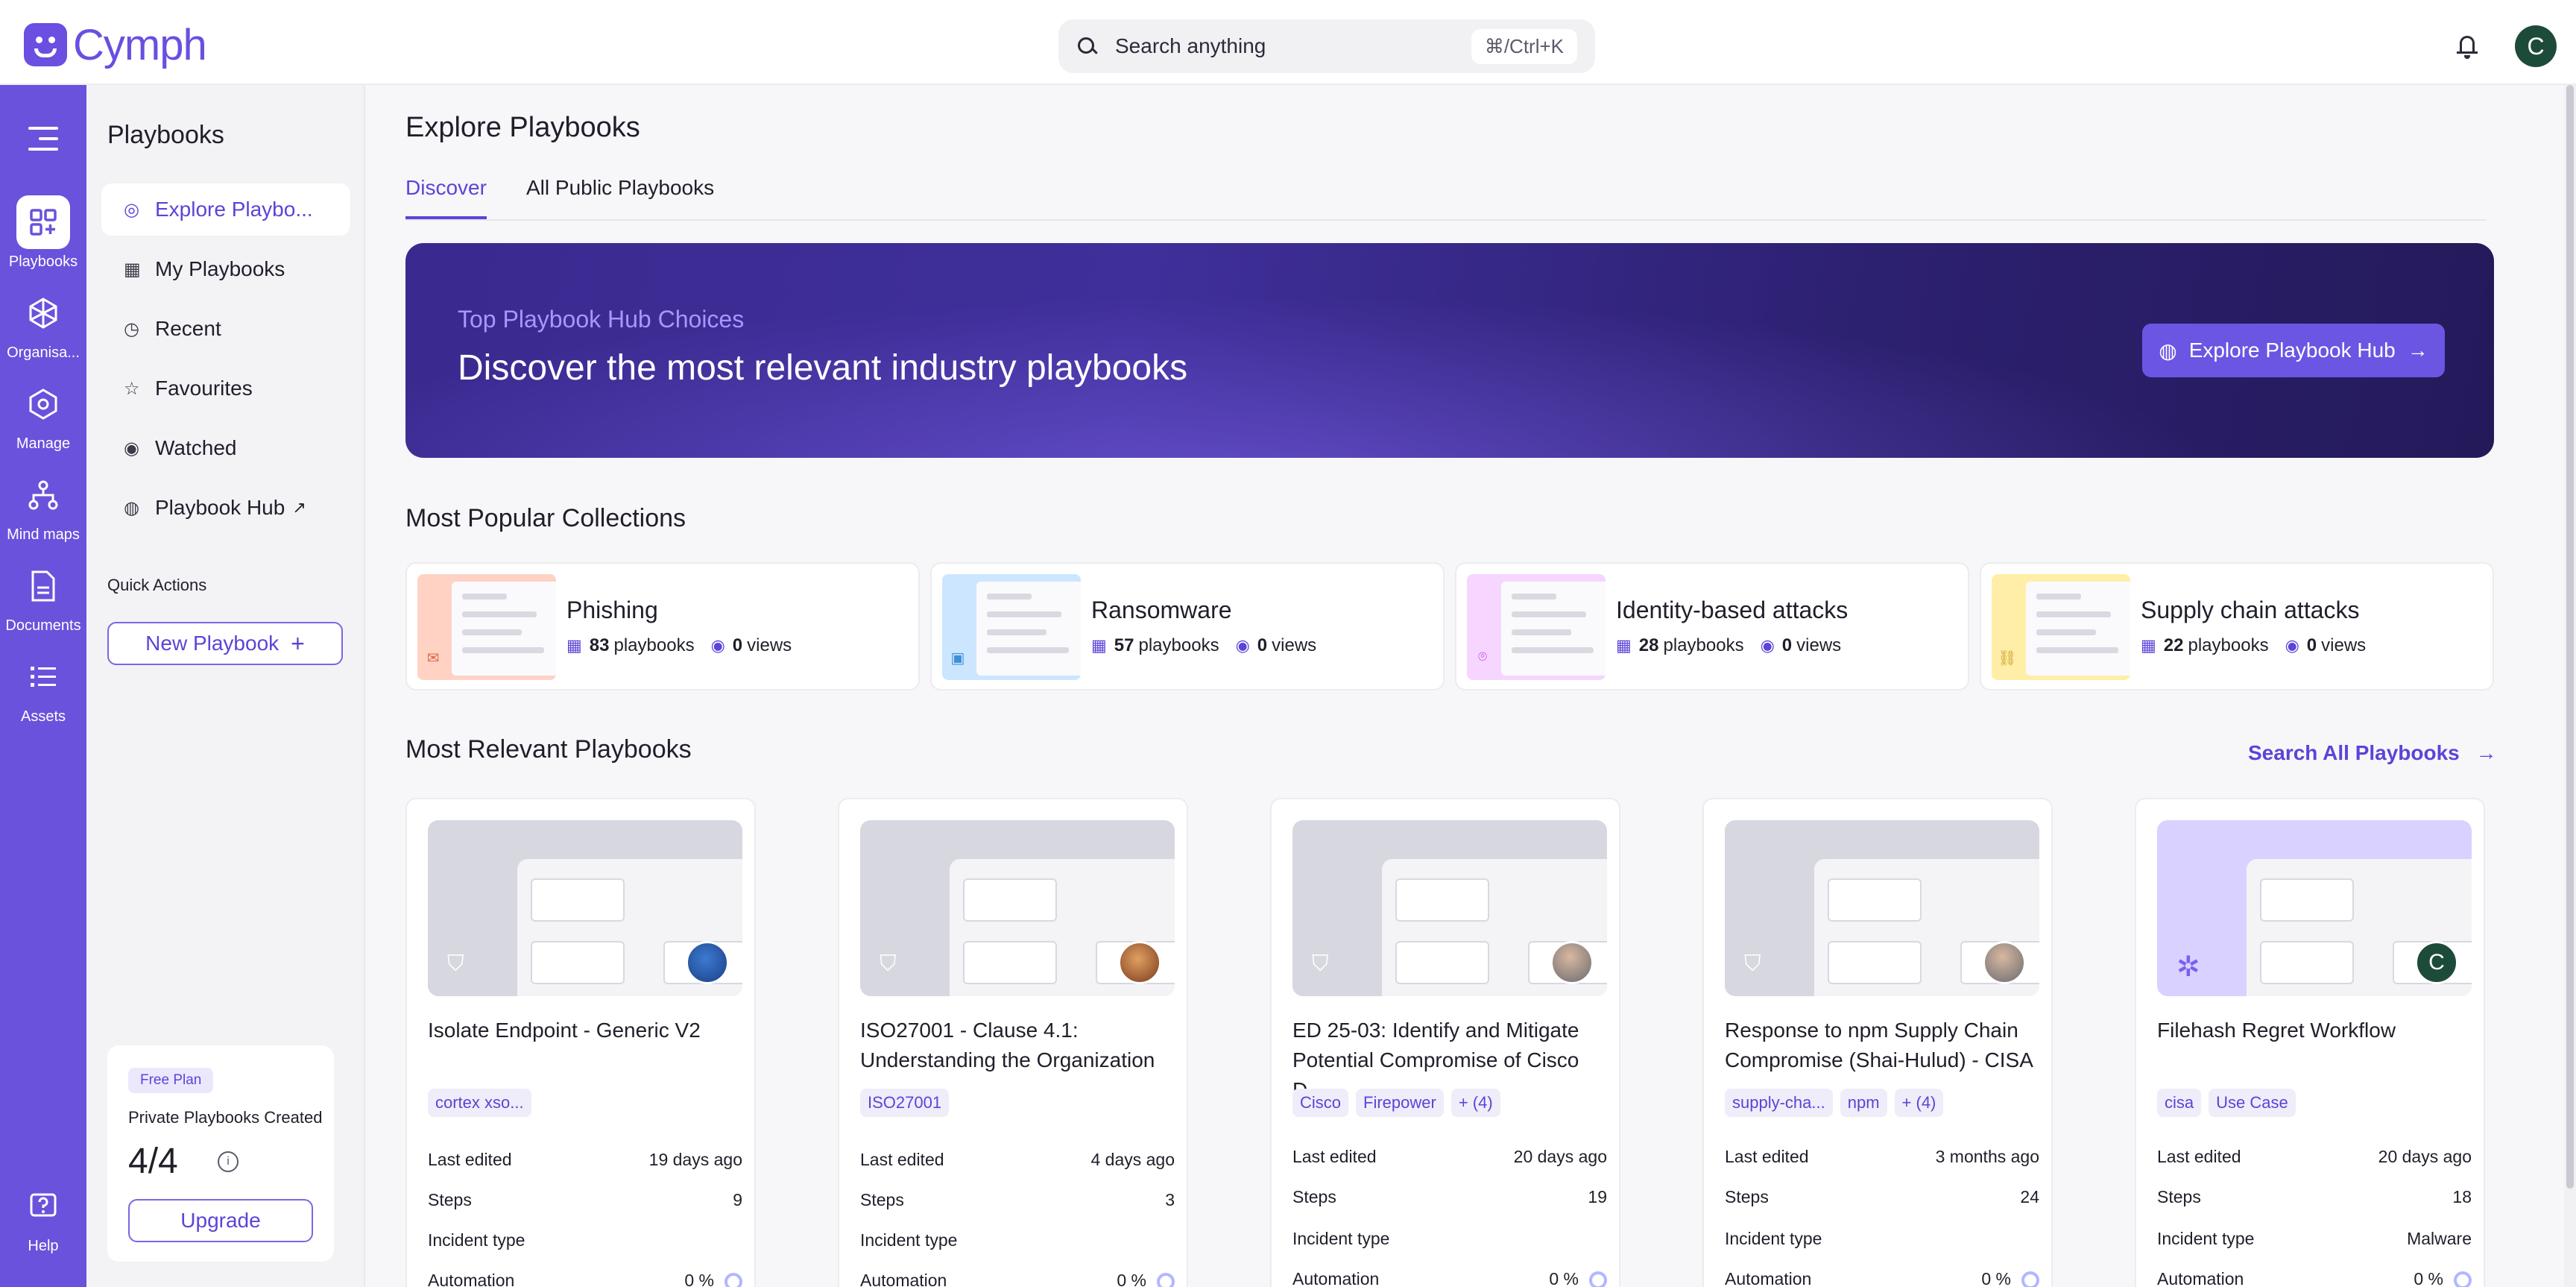  What do you see at coordinates (446, 198) in the screenshot?
I see `tab-discover: Discover` at bounding box center [446, 198].